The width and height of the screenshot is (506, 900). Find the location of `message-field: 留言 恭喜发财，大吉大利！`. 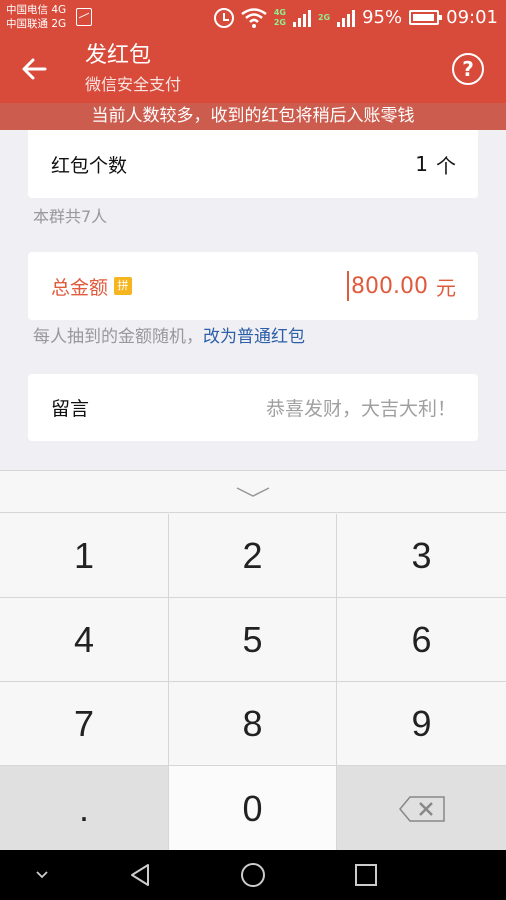

message-field: 留言 恭喜发财，大吉大利！ is located at coordinates (253, 407).